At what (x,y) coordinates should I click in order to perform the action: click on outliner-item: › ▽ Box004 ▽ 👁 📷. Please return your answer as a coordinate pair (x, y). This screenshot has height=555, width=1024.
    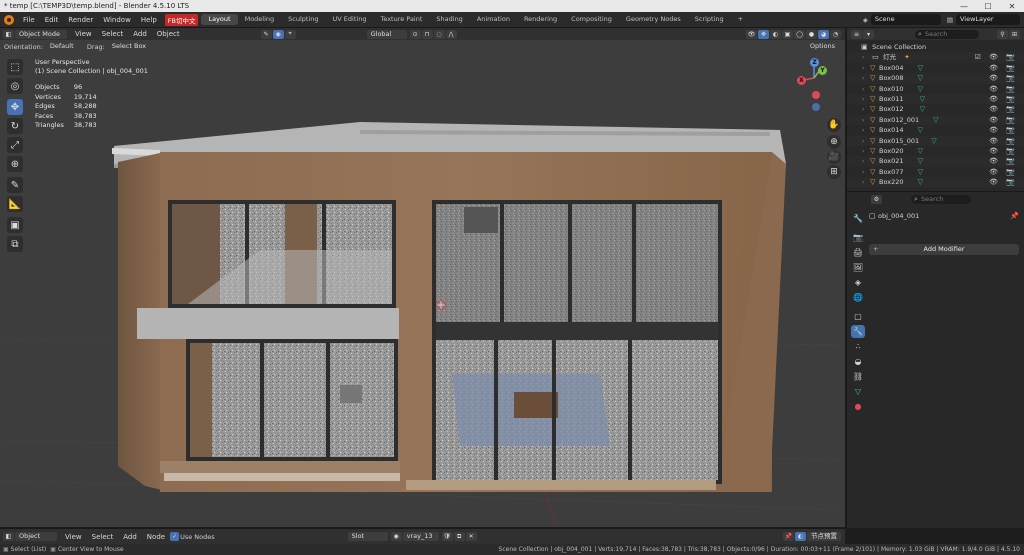
    Looking at the image, I should click on (935, 68).